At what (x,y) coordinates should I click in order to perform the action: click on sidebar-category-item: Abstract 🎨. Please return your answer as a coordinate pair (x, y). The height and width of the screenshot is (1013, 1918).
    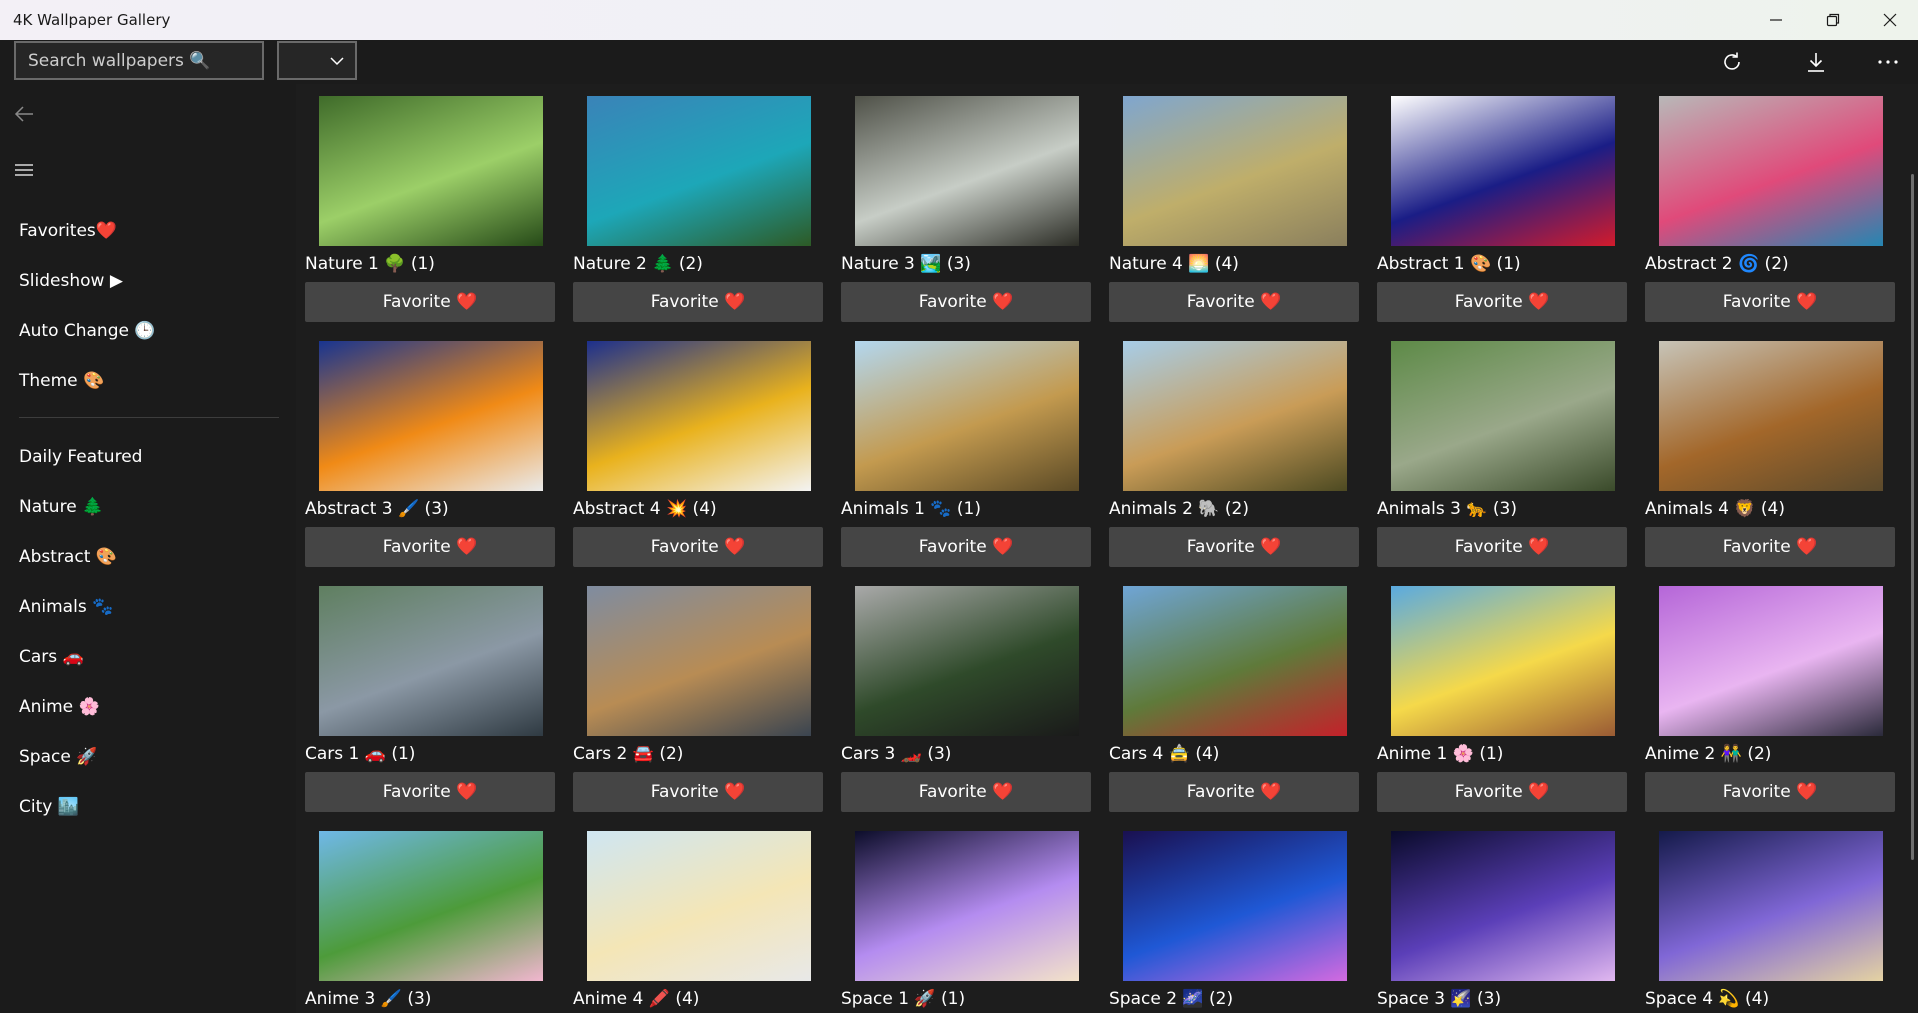
    Looking at the image, I should click on (68, 557).